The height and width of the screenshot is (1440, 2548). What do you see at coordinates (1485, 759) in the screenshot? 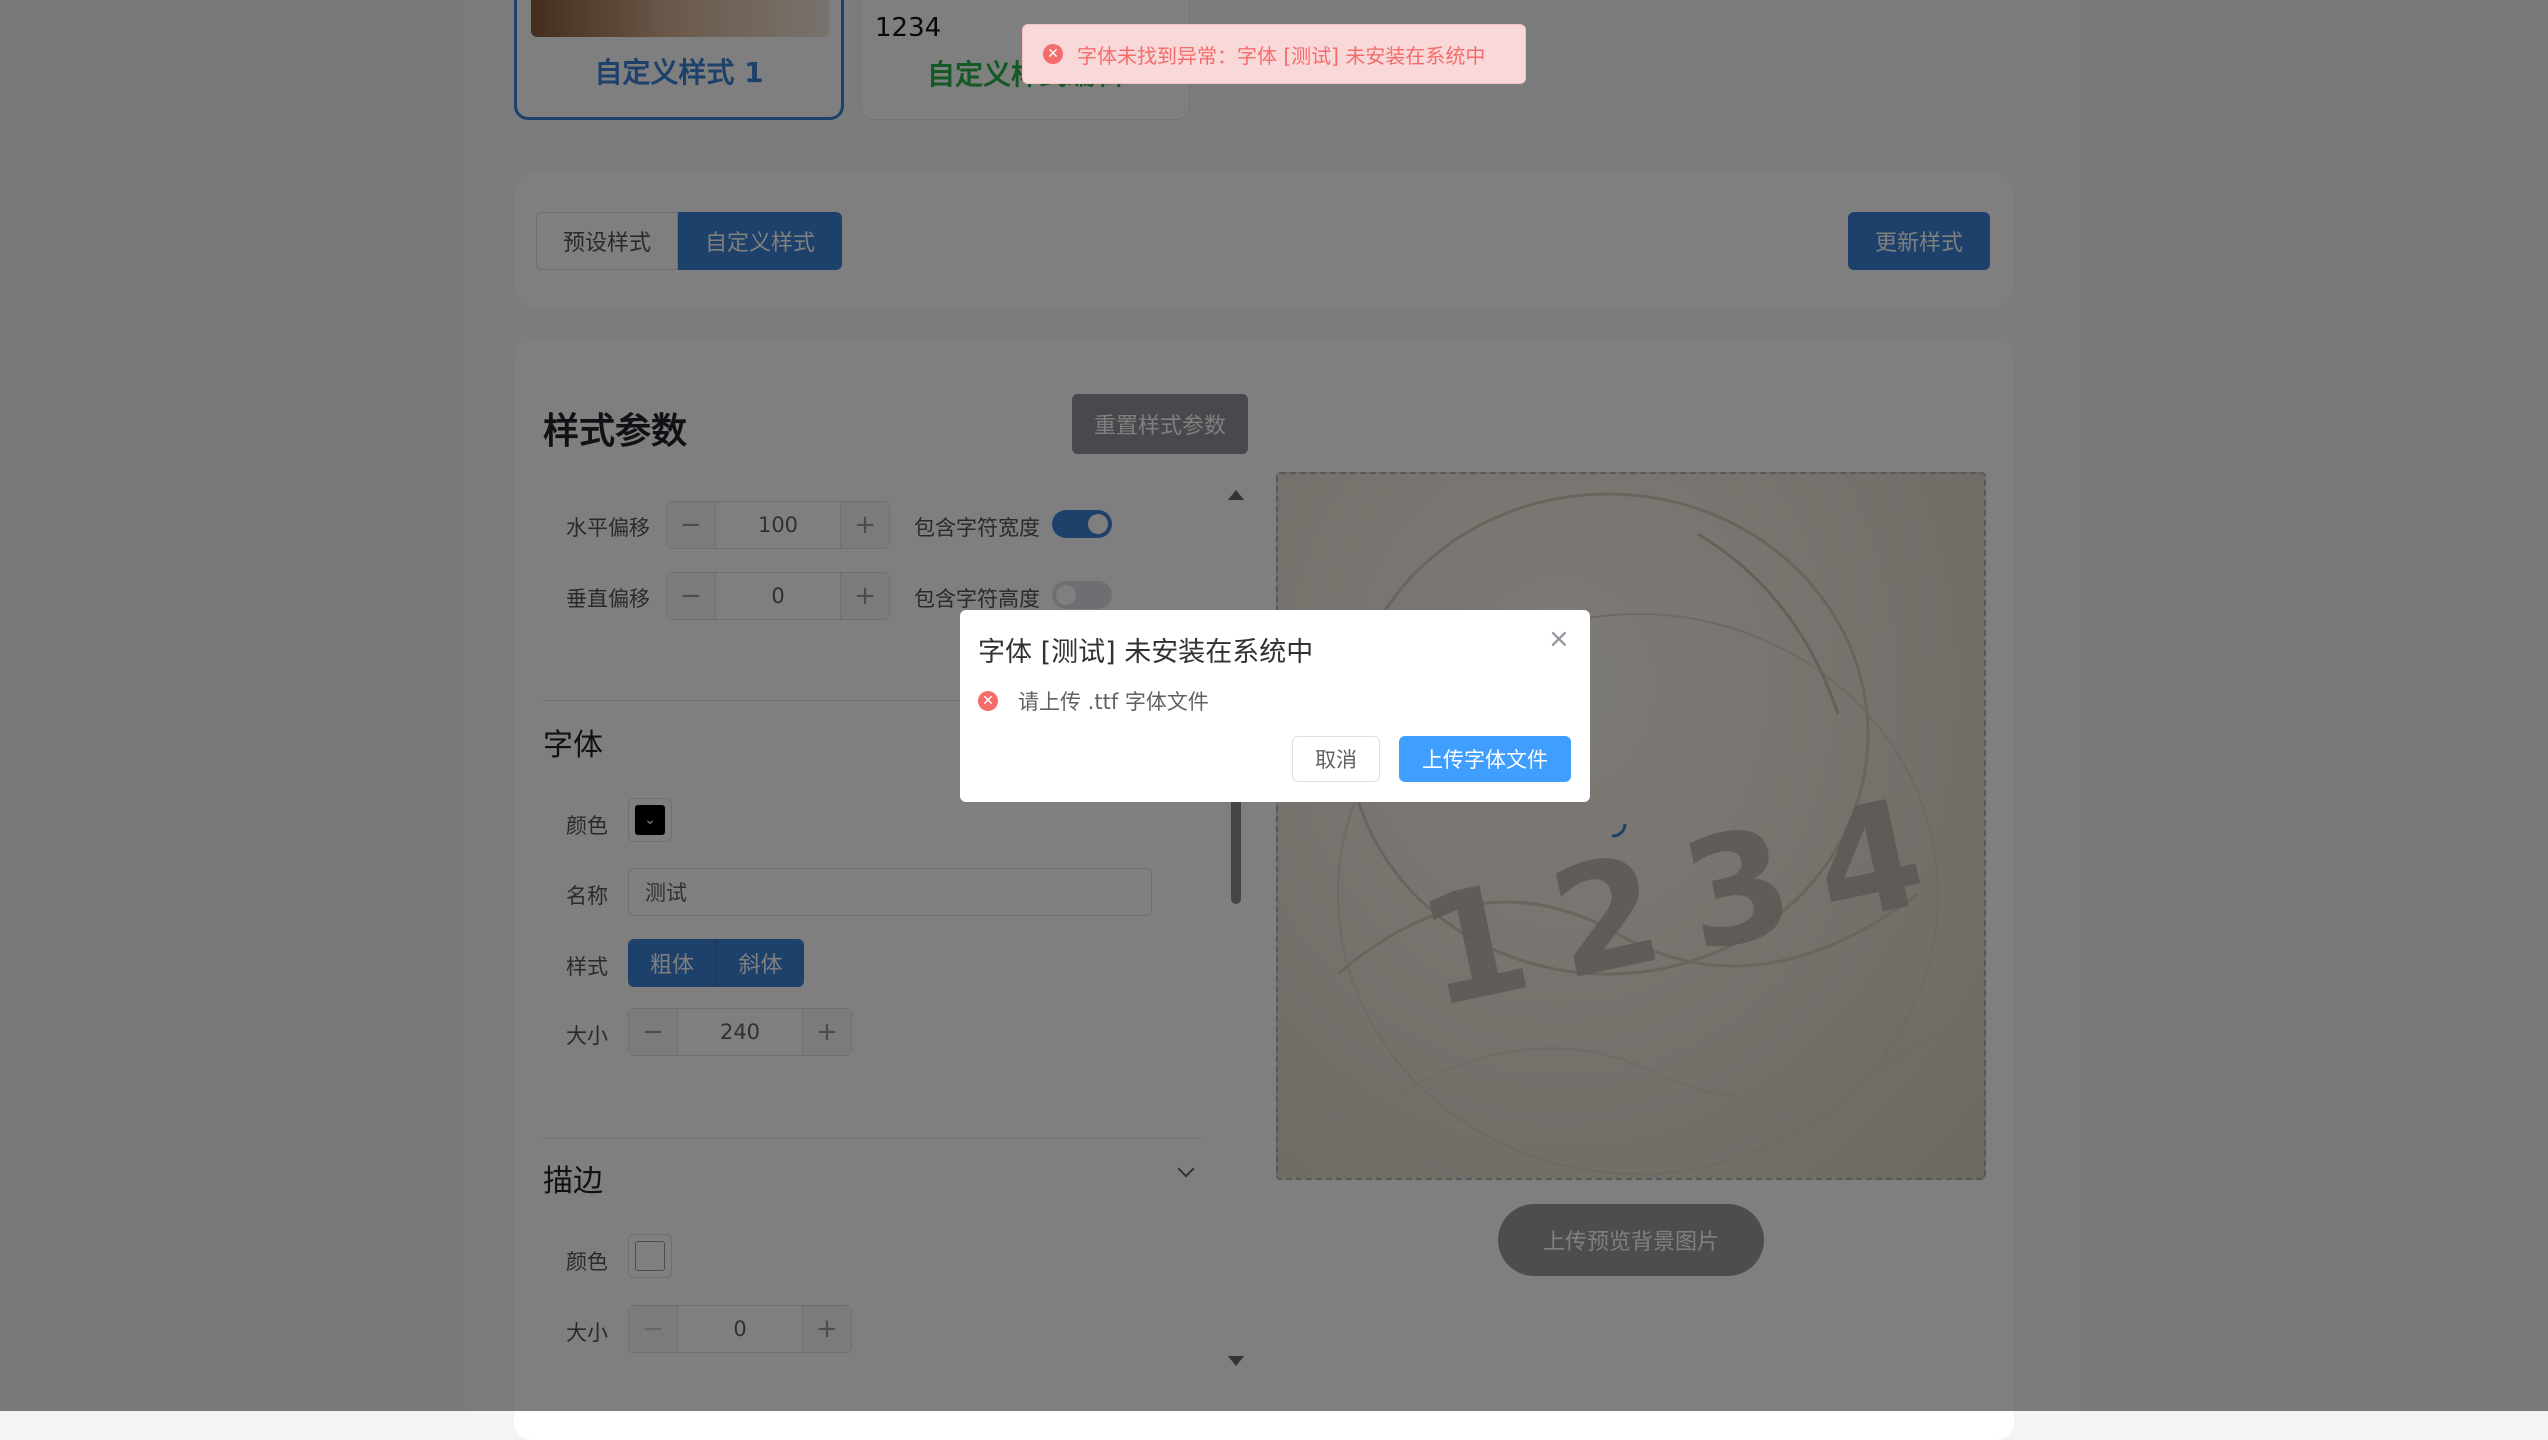
I see `dialog-upload-font-button: 上传字体文件` at bounding box center [1485, 759].